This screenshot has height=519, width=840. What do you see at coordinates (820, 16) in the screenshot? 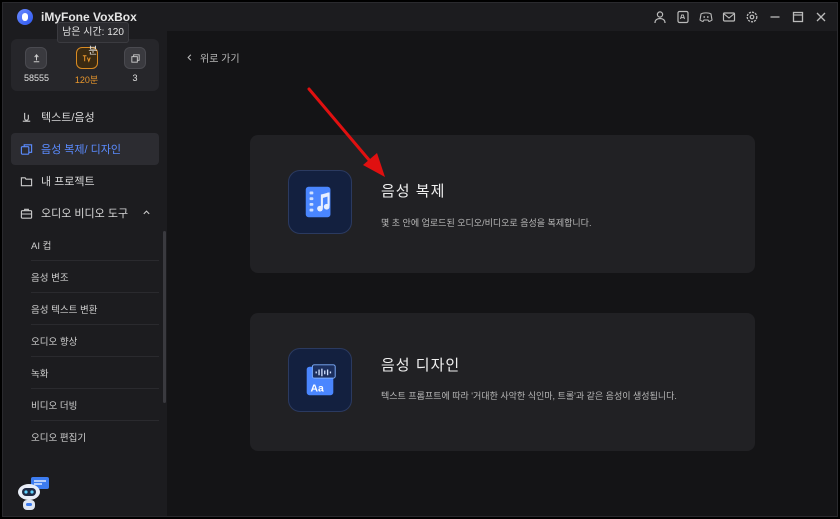
I see `close-icon` at bounding box center [820, 16].